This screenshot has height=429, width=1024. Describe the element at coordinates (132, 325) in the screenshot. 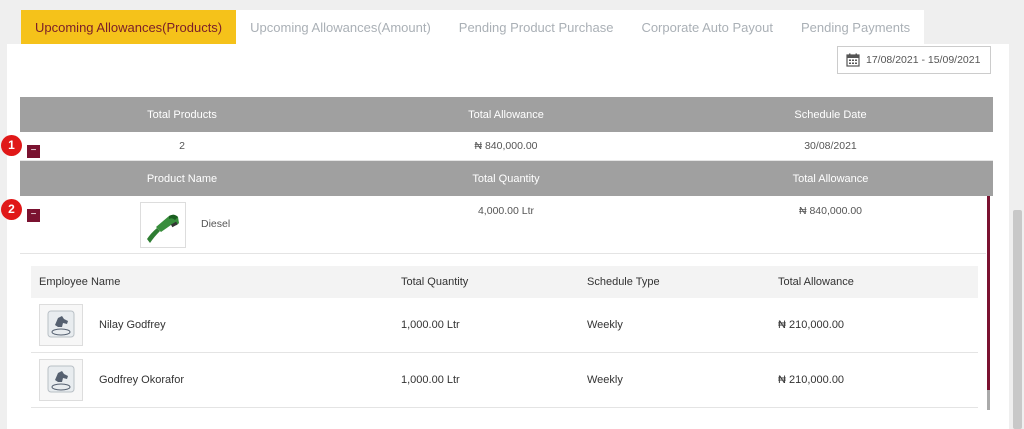

I see `employee-name: Nilay Godfrey` at that location.